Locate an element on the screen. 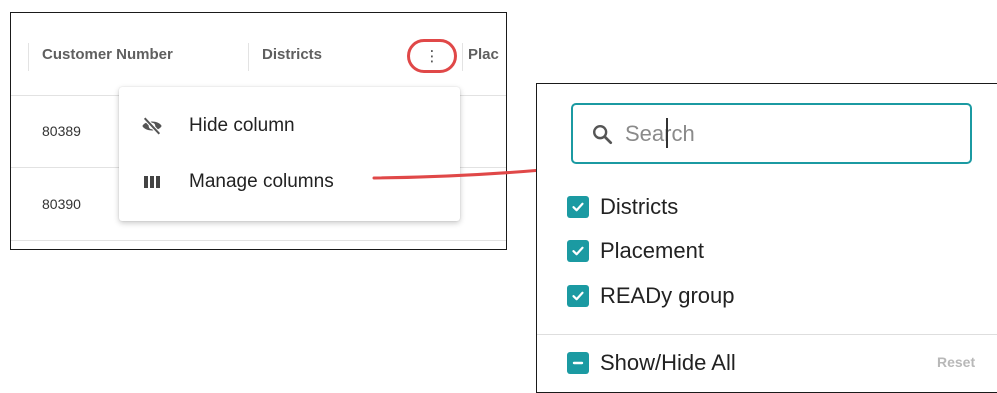 The image size is (997, 393). customer-number-cell: 80390 is located at coordinates (61, 204).